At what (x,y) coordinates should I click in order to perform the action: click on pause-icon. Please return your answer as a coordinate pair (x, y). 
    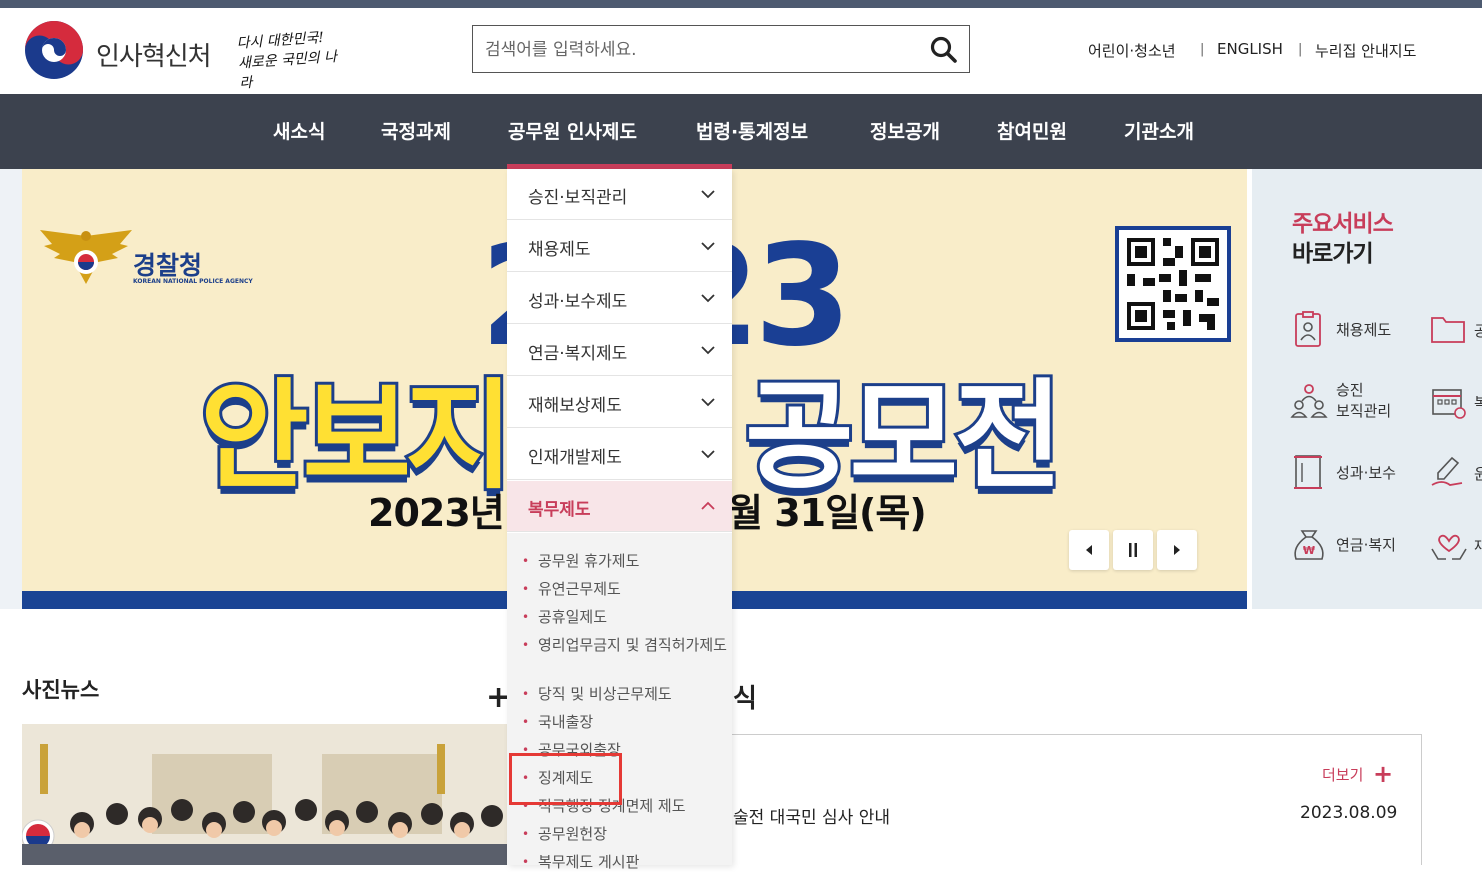
    Looking at the image, I should click on (1133, 550).